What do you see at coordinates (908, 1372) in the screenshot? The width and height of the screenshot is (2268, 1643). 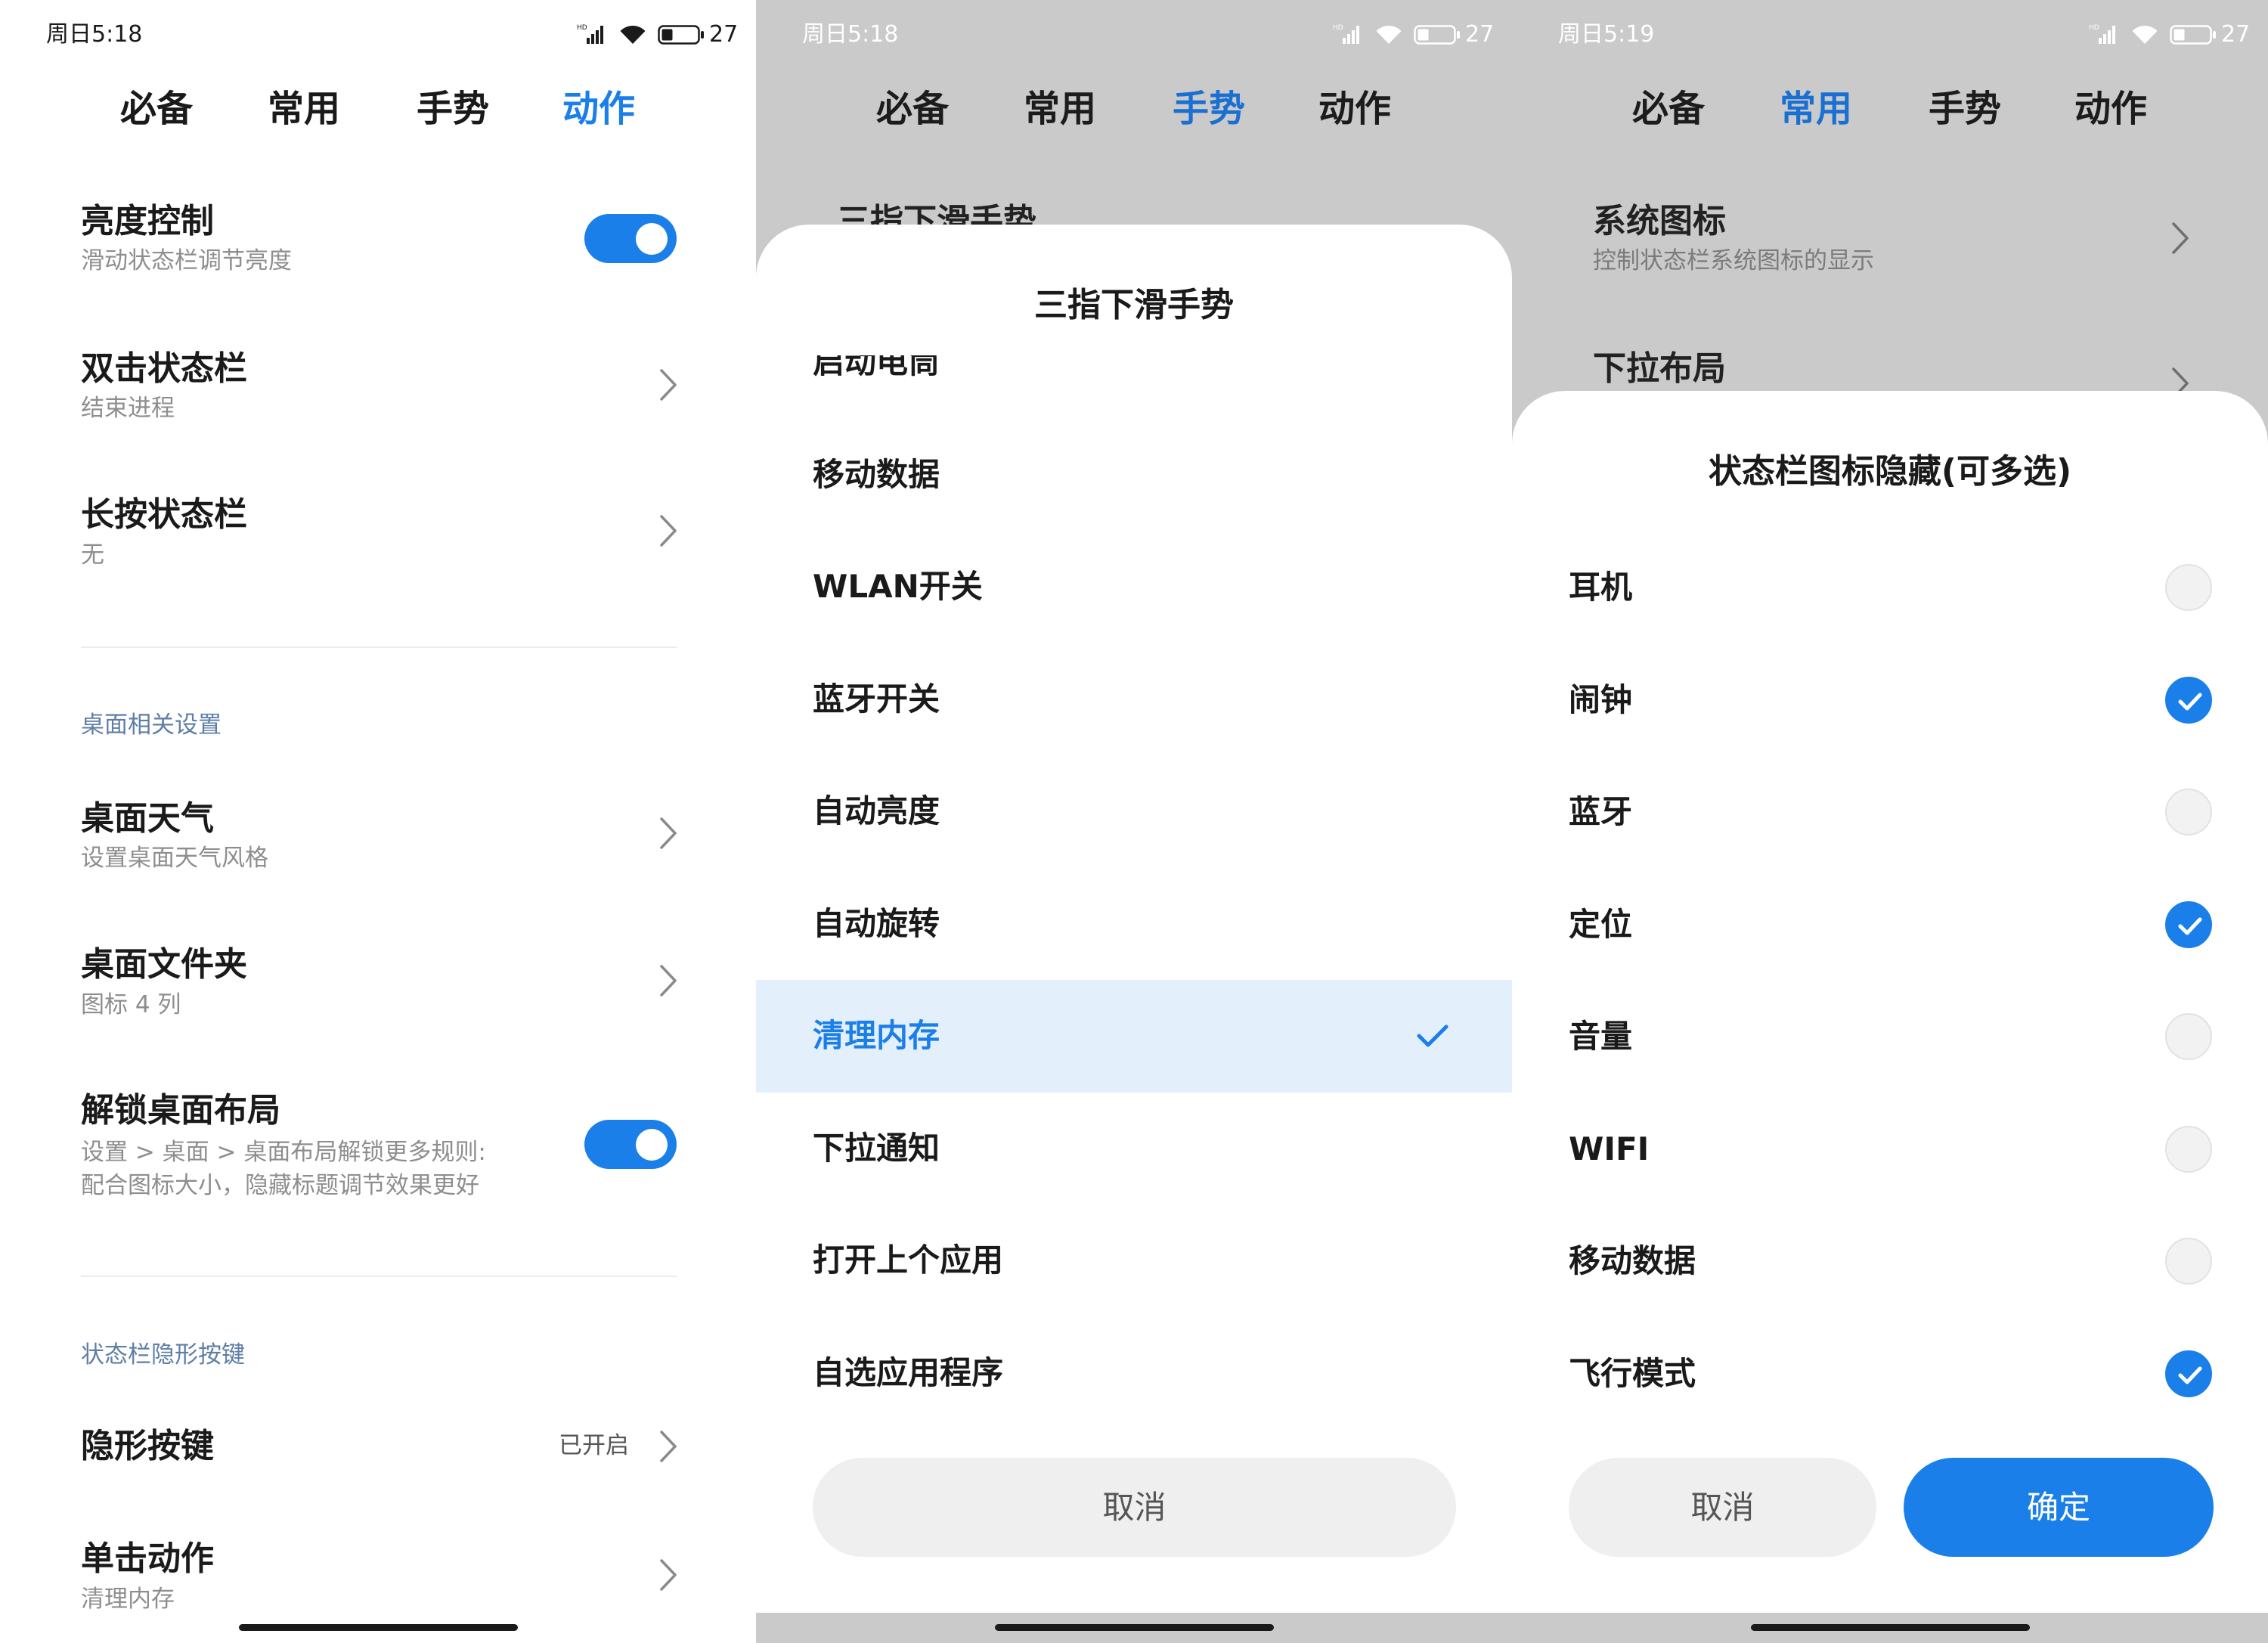 I see `option-label: 自选应用程序` at bounding box center [908, 1372].